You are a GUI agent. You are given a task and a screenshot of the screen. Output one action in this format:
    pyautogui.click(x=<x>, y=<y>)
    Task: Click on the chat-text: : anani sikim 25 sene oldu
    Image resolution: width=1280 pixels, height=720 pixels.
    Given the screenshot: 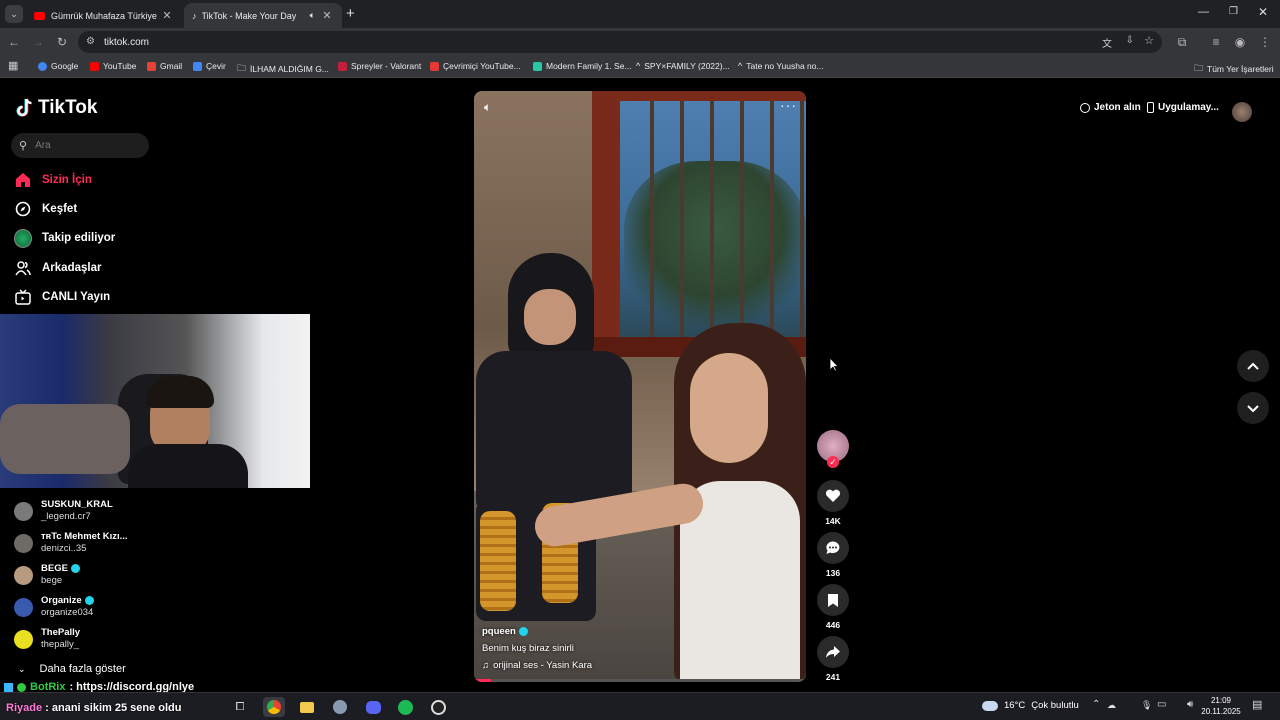 What is the action you would take?
    pyautogui.click(x=113, y=708)
    